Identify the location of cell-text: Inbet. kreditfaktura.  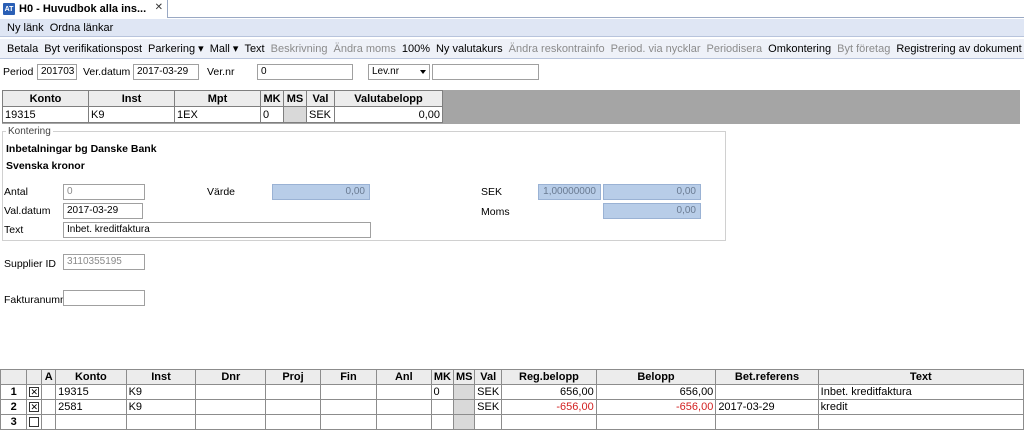
(920, 392).